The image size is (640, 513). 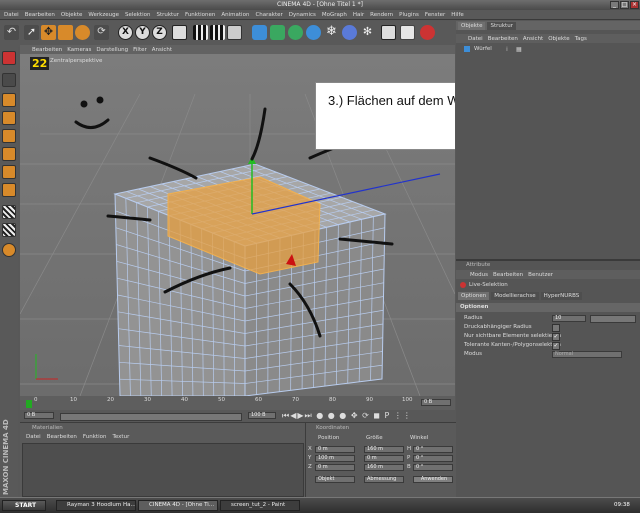 What do you see at coordinates (407, 32) in the screenshot?
I see `script-icon` at bounding box center [407, 32].